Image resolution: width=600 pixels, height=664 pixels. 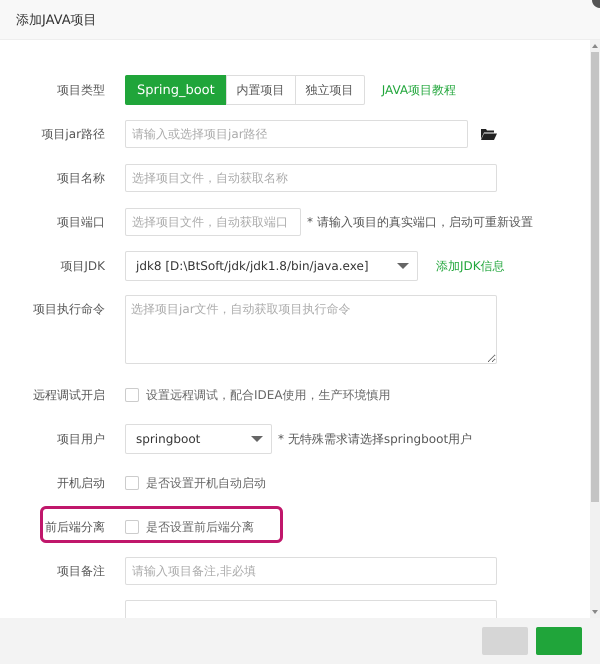 What do you see at coordinates (311, 178) in the screenshot?
I see `input-field: 选择项目文件，自动获取名称` at bounding box center [311, 178].